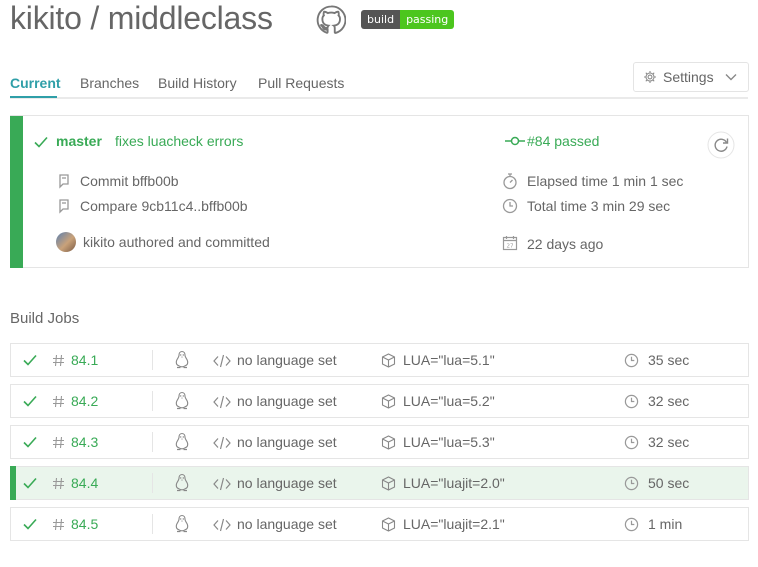 Image resolution: width=758 pixels, height=567 pixels. Describe the element at coordinates (454, 524) in the screenshot. I see `job-env: LUA="luajit=2.1"` at that location.